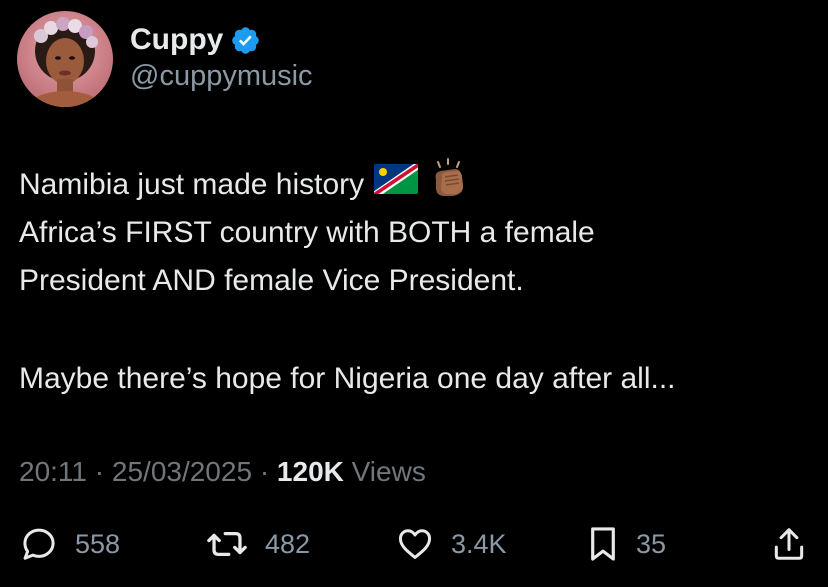  Describe the element at coordinates (182, 471) in the screenshot. I see `tweet-date: 25/03/2025` at that location.